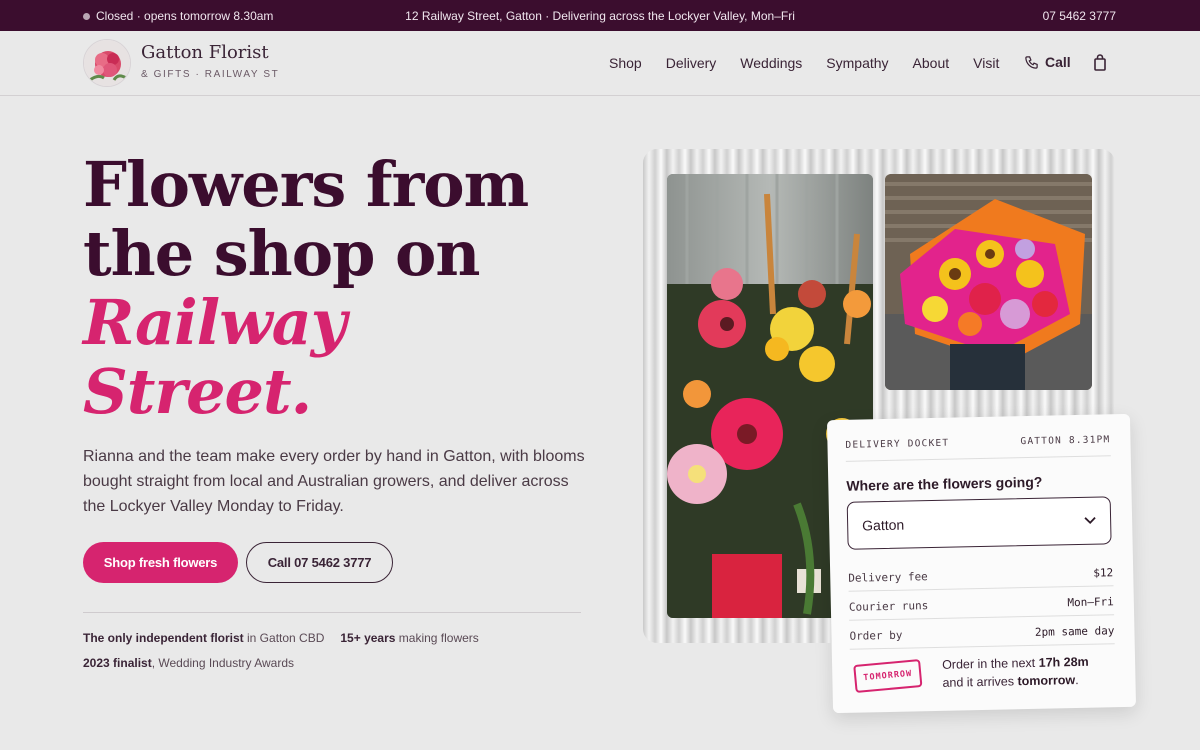  What do you see at coordinates (944, 483) in the screenshot?
I see `destination-question: Where are the flowers going?` at bounding box center [944, 483].